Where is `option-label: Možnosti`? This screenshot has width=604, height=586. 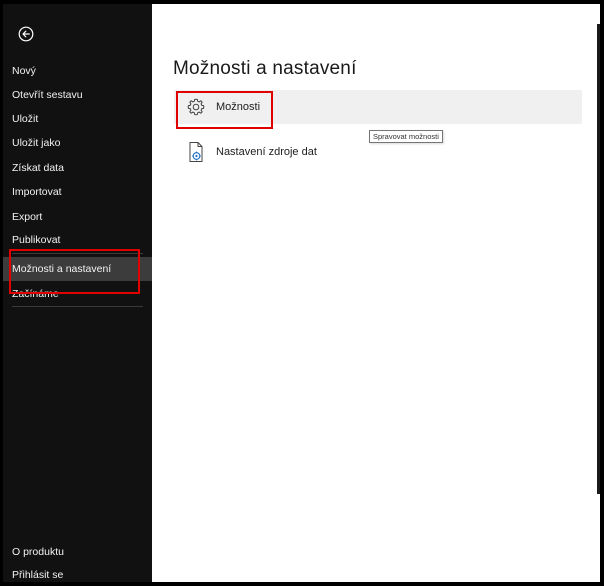
option-label: Možnosti is located at coordinates (238, 107).